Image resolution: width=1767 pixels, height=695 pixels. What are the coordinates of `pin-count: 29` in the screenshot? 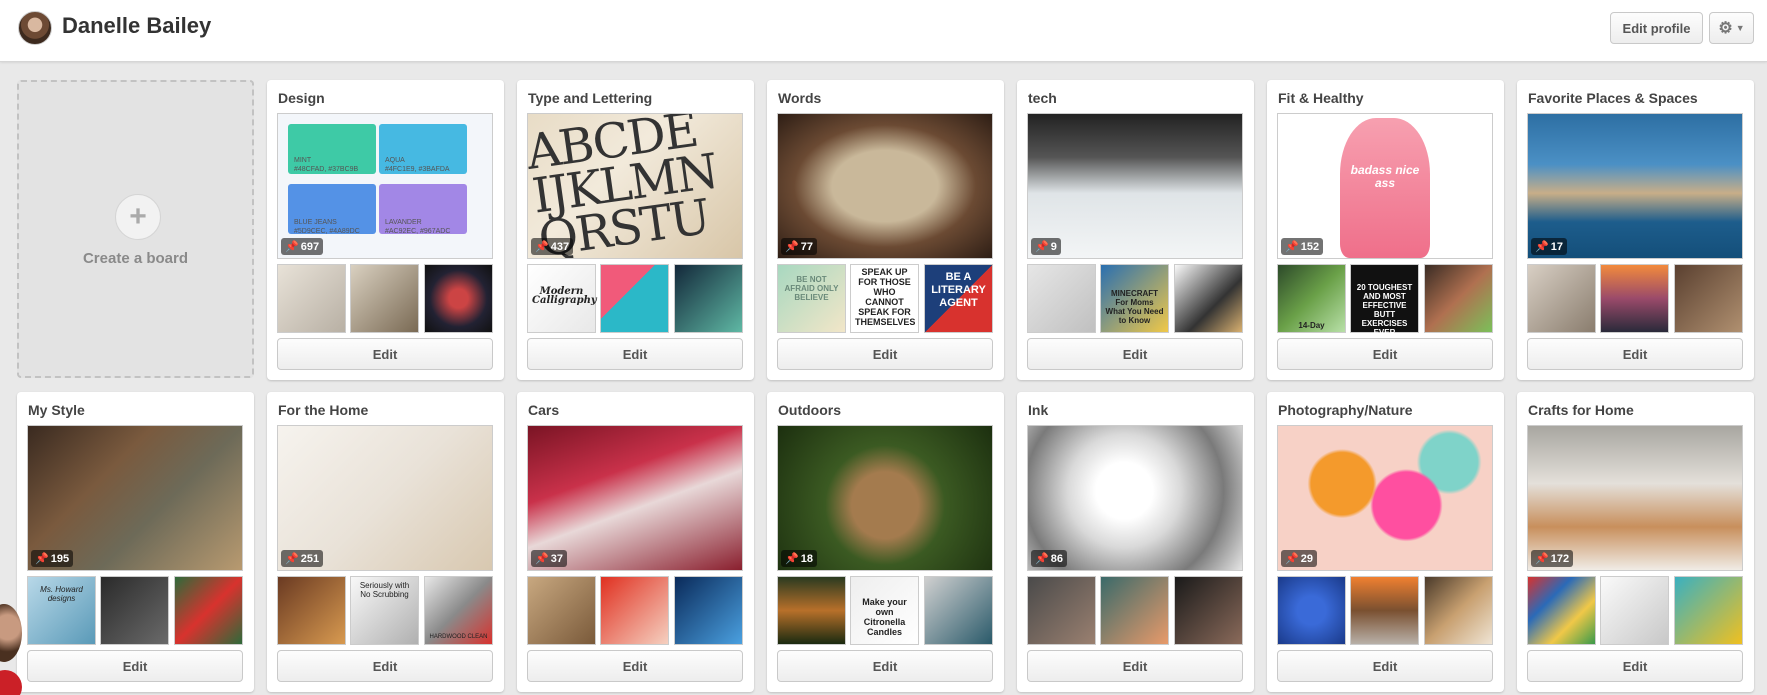 It's located at (1306, 558).